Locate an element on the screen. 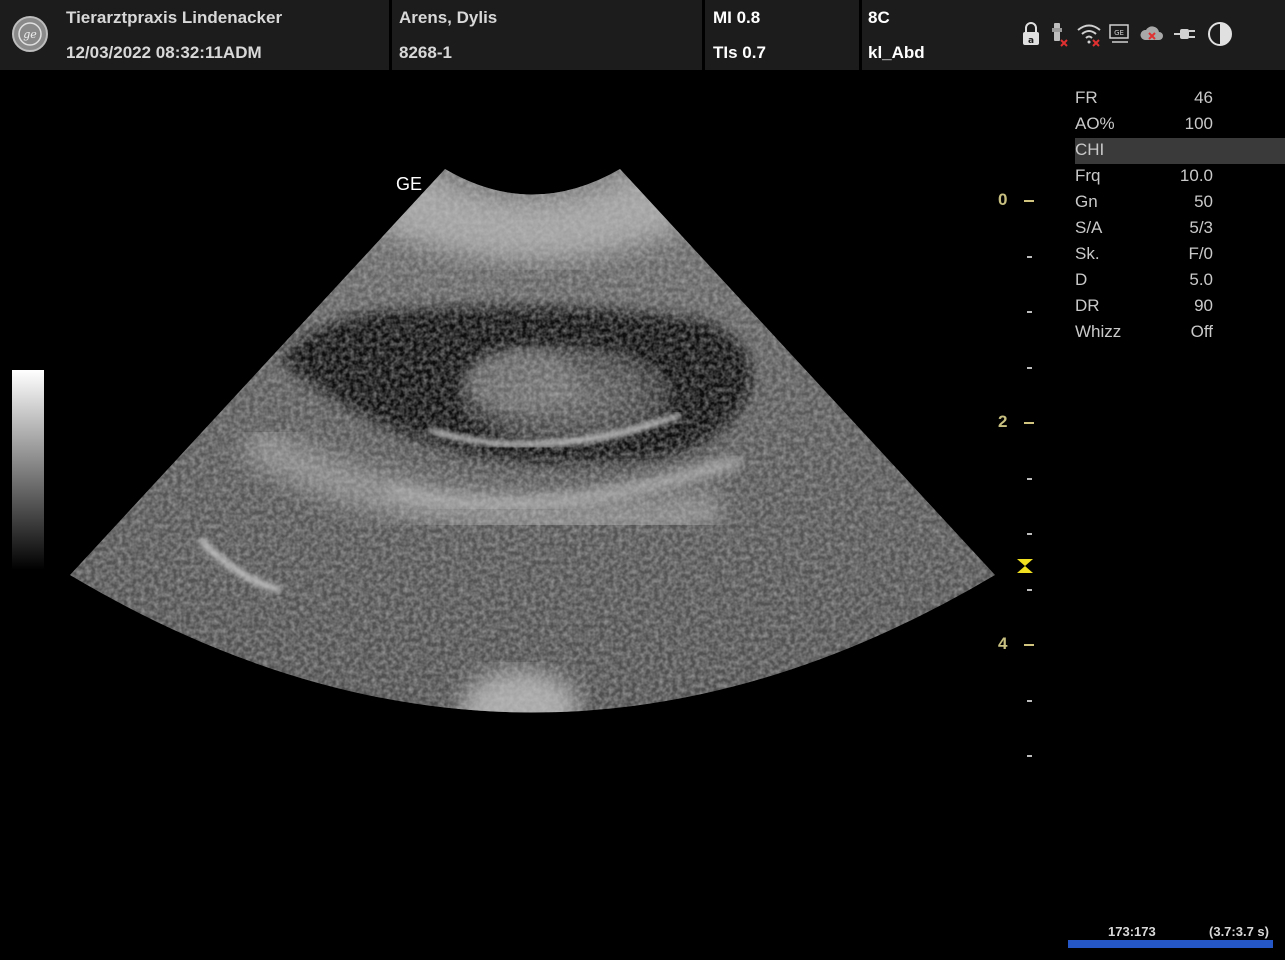  param-key: D is located at coordinates (1081, 279).